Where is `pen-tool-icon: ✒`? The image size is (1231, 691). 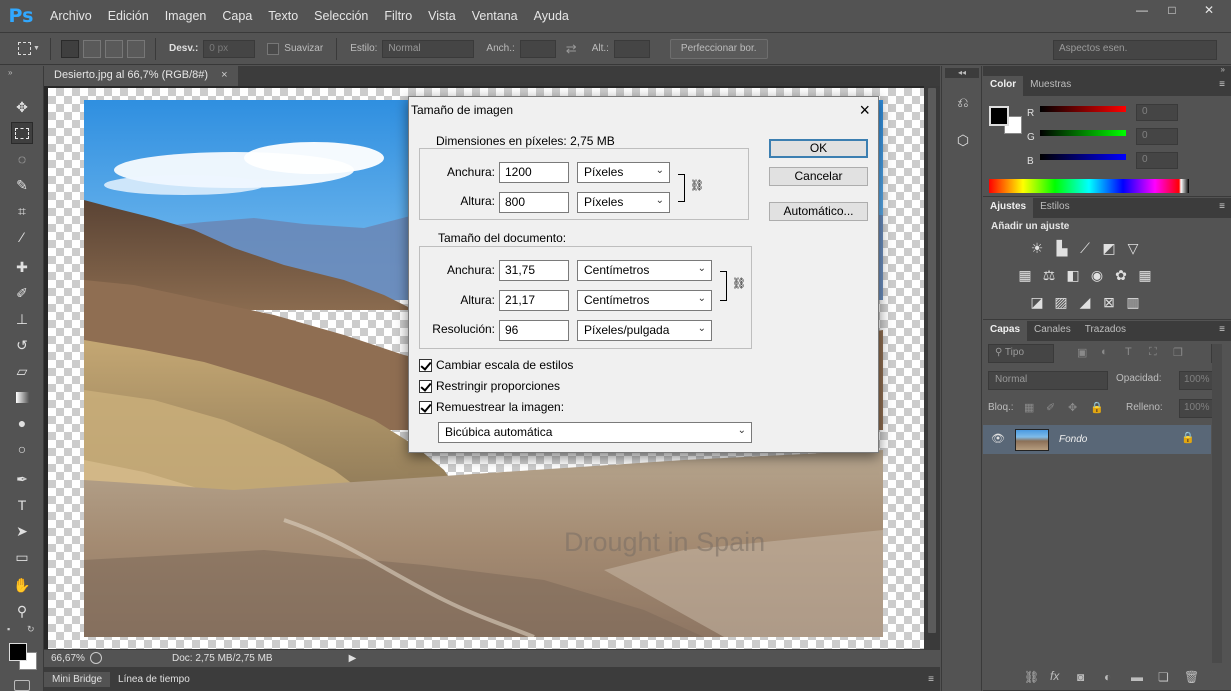 pen-tool-icon: ✒ is located at coordinates (22, 479).